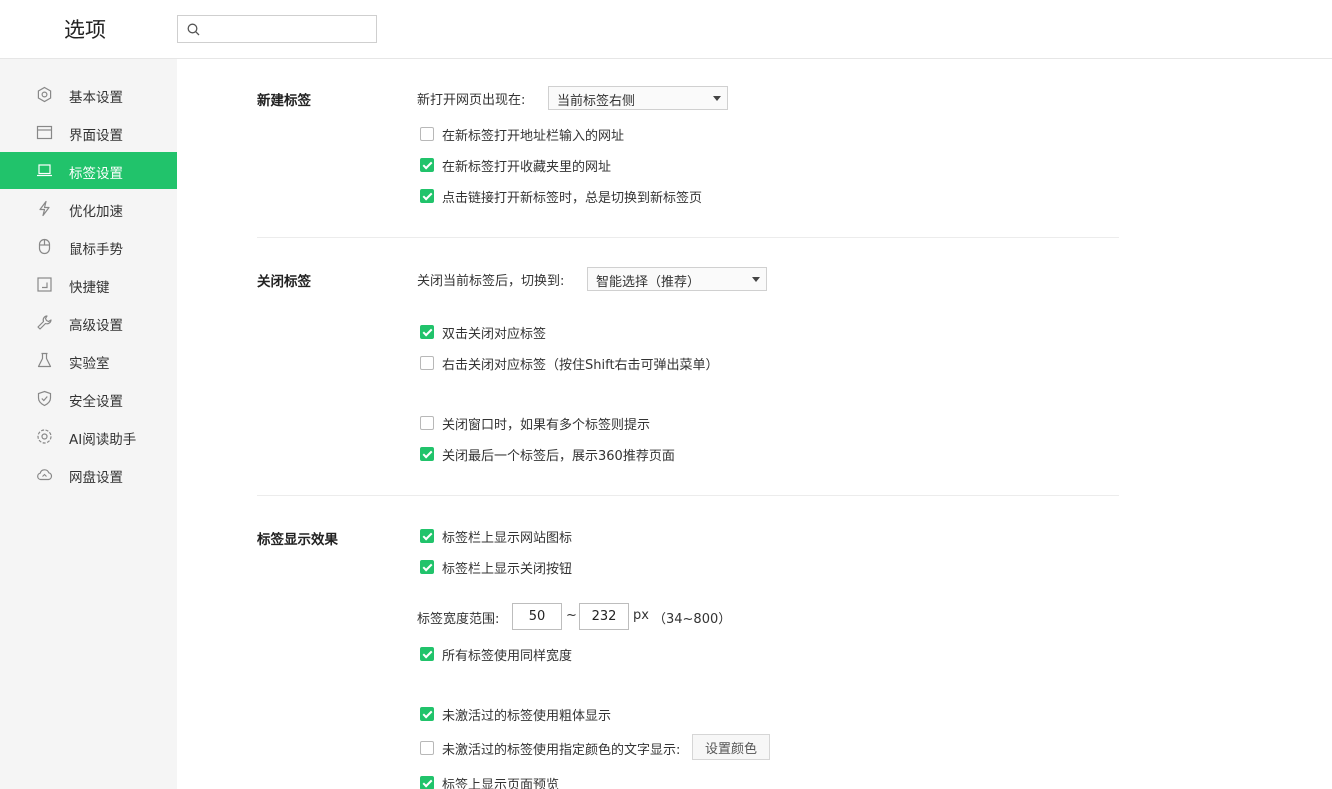 Image resolution: width=1332 pixels, height=789 pixels. I want to click on sidebar-item-shortcuts: 快捷键, so click(88, 284).